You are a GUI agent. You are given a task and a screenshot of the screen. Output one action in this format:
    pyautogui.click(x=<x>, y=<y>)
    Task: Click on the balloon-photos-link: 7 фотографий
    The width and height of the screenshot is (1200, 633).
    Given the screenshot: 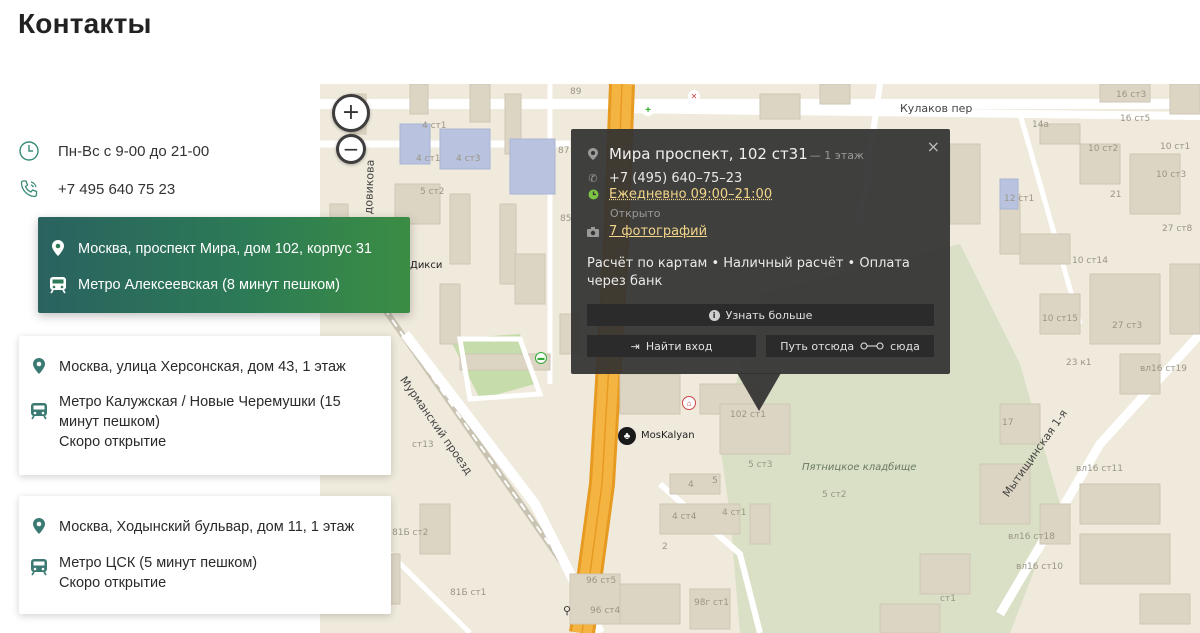 What is the action you would take?
    pyautogui.click(x=658, y=231)
    